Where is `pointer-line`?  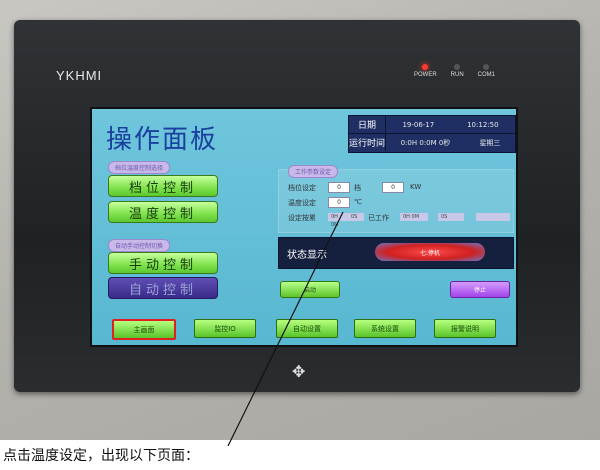
pointer-line is located at coordinates (285, 329).